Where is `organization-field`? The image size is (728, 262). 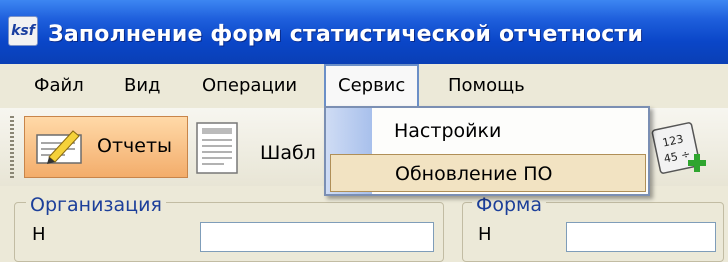 organization-field is located at coordinates (317, 237).